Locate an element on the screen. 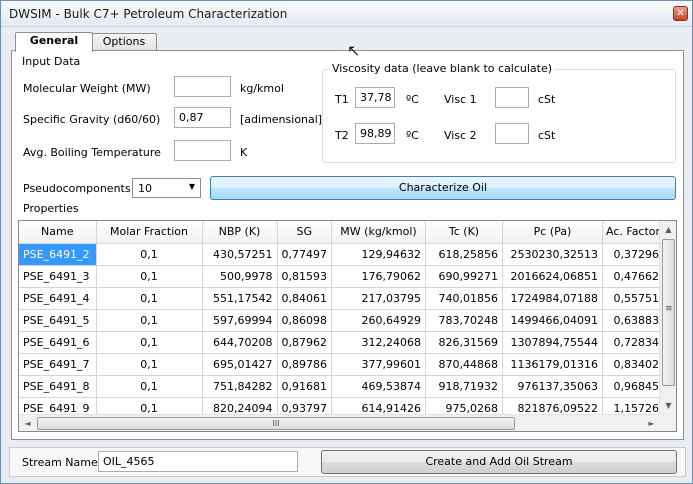 The height and width of the screenshot is (484, 693). table-cell: PSE_6491_2 is located at coordinates (58, 254).